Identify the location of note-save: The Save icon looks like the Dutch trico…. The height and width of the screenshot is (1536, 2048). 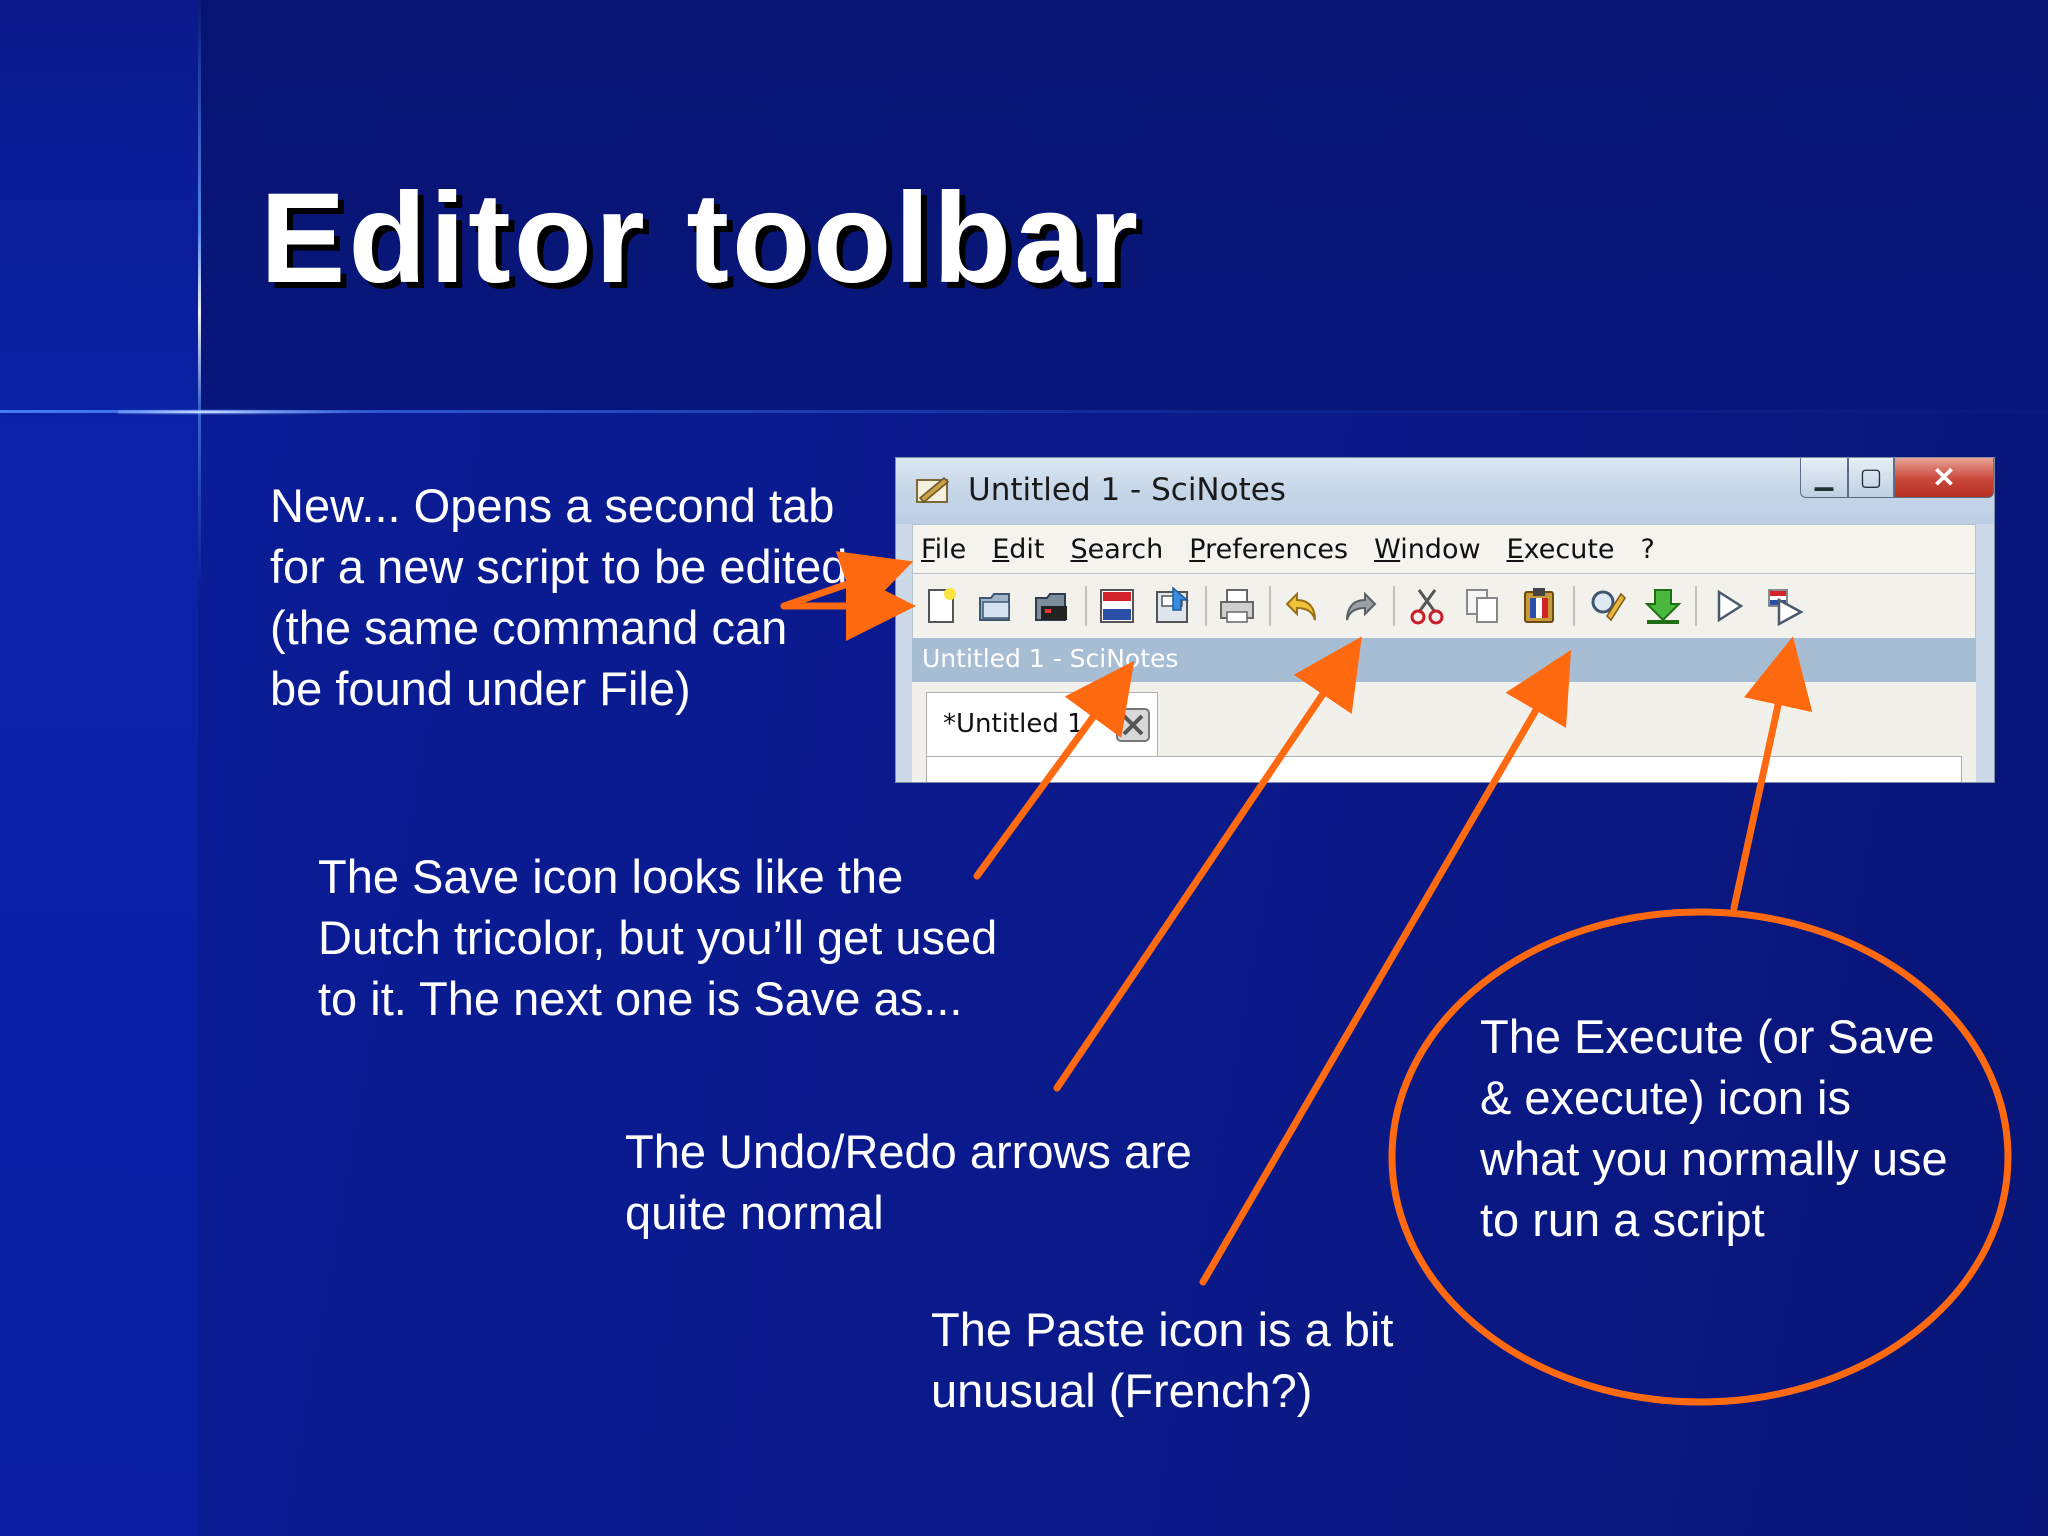
(658, 937).